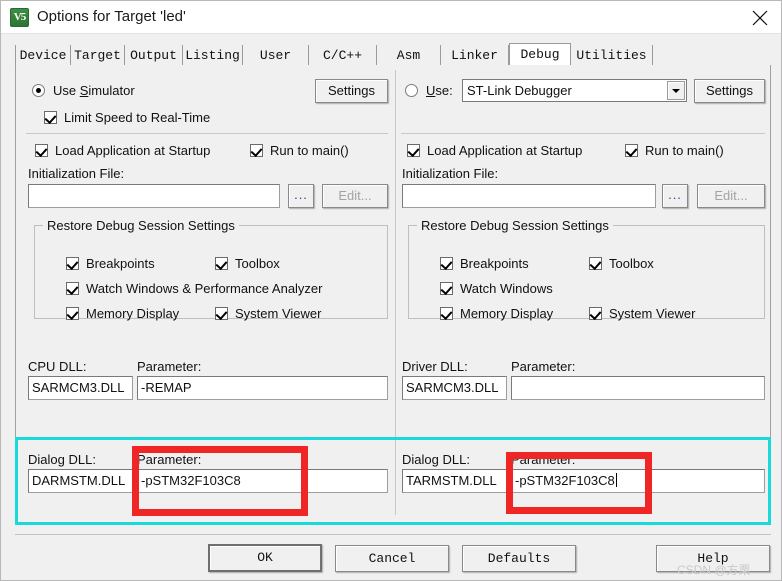 This screenshot has width=782, height=581. I want to click on tab-device: Device, so click(43, 55).